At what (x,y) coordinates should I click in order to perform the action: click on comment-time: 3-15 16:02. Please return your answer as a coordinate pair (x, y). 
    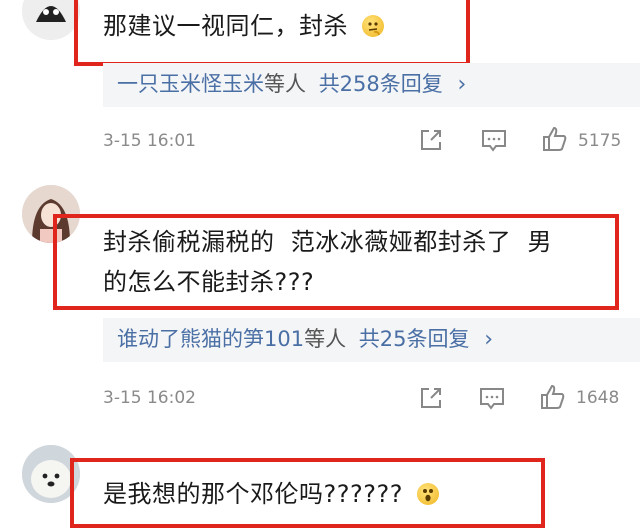
    Looking at the image, I should click on (149, 398).